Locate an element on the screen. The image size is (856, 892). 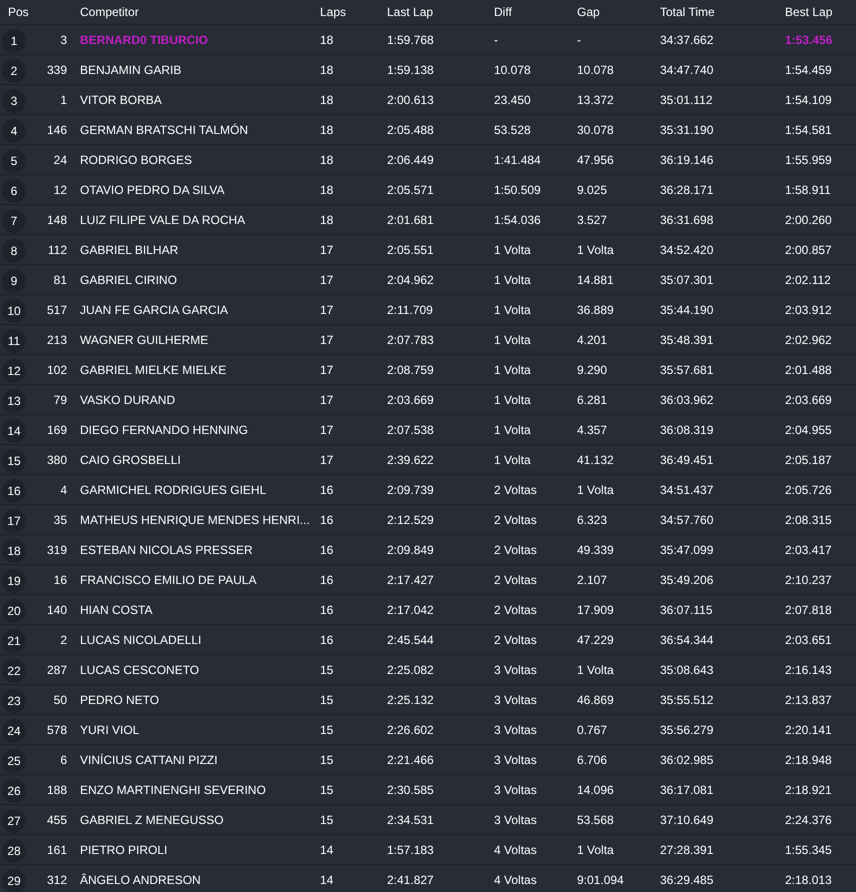
competitor-name: LUCAS NICOLADELLI is located at coordinates (141, 639).